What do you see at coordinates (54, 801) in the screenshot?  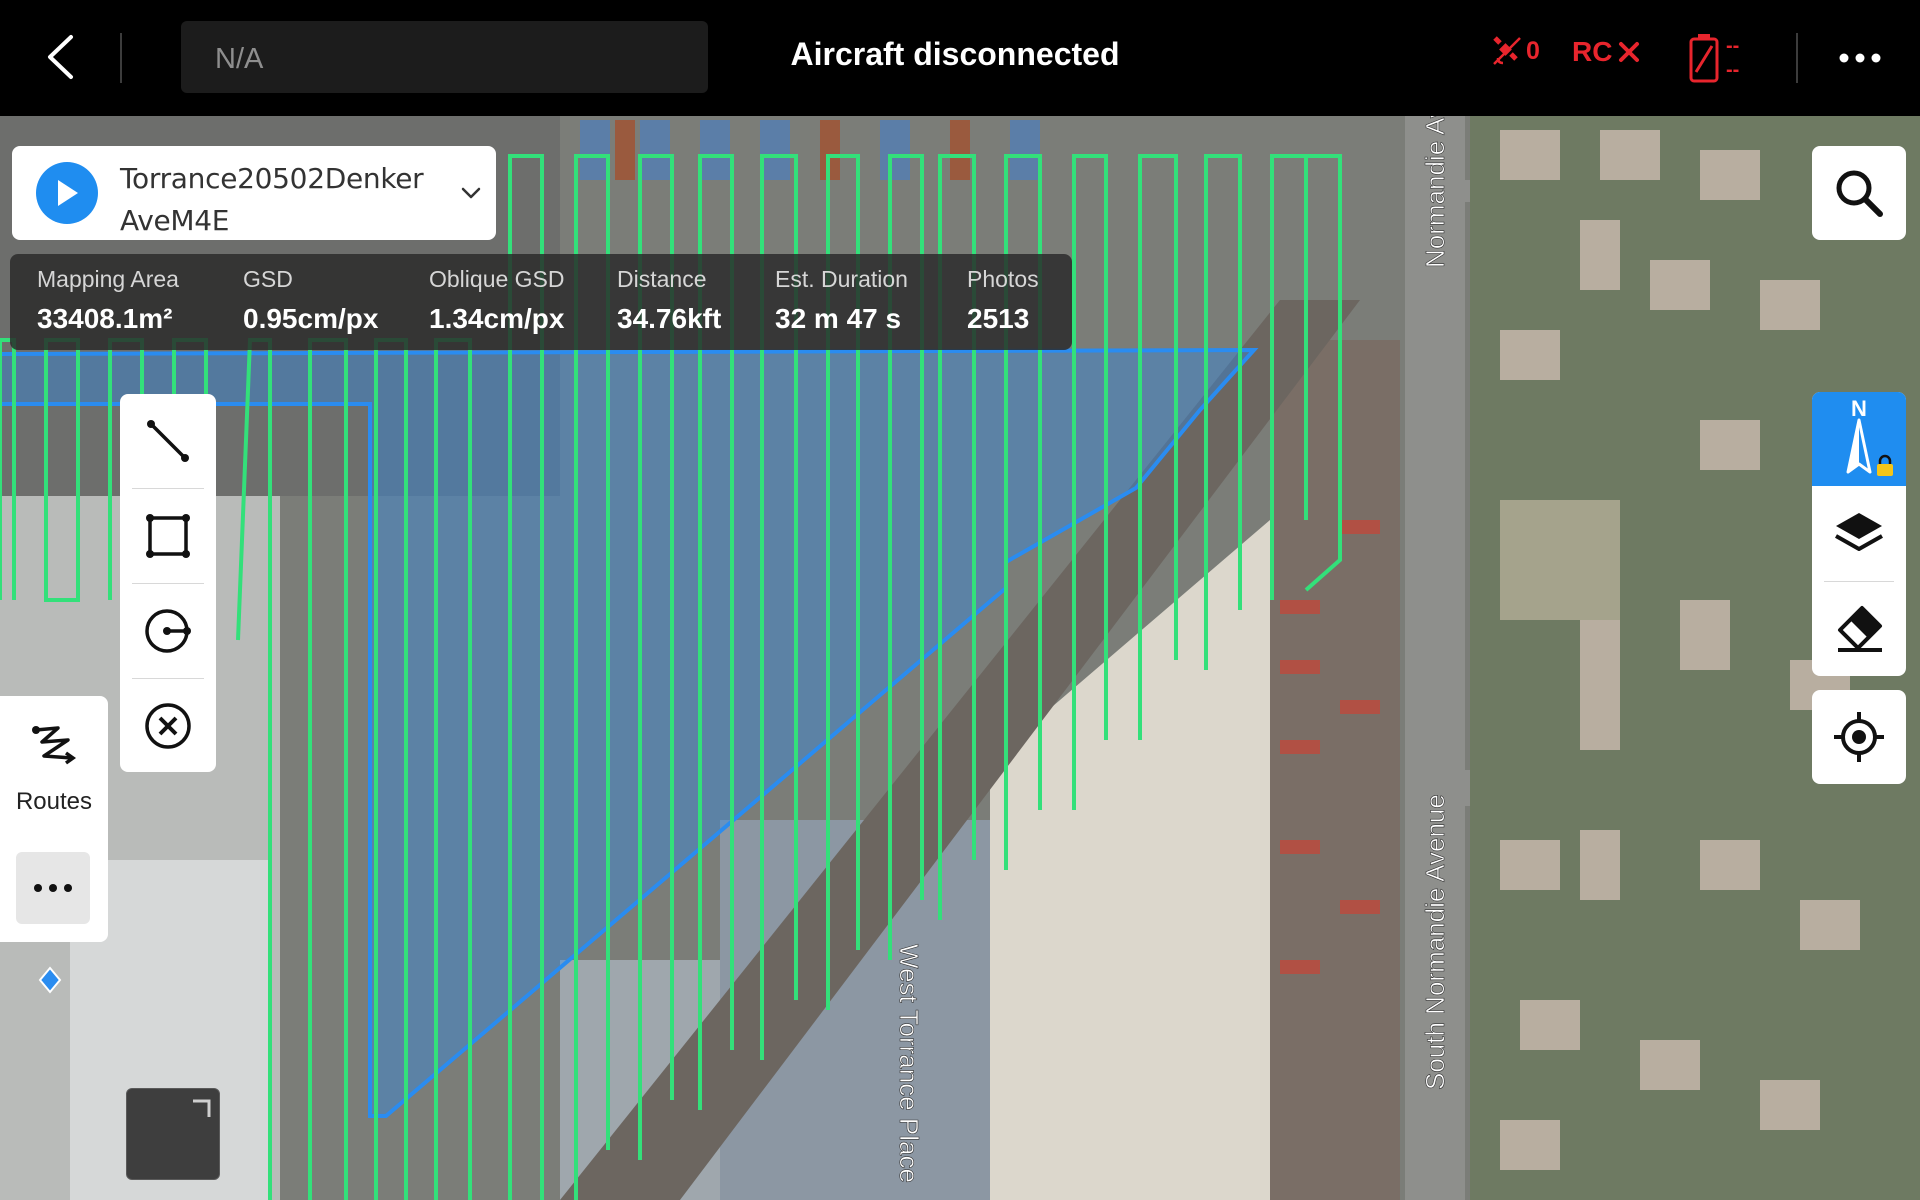 I see `routes-label: Routes` at bounding box center [54, 801].